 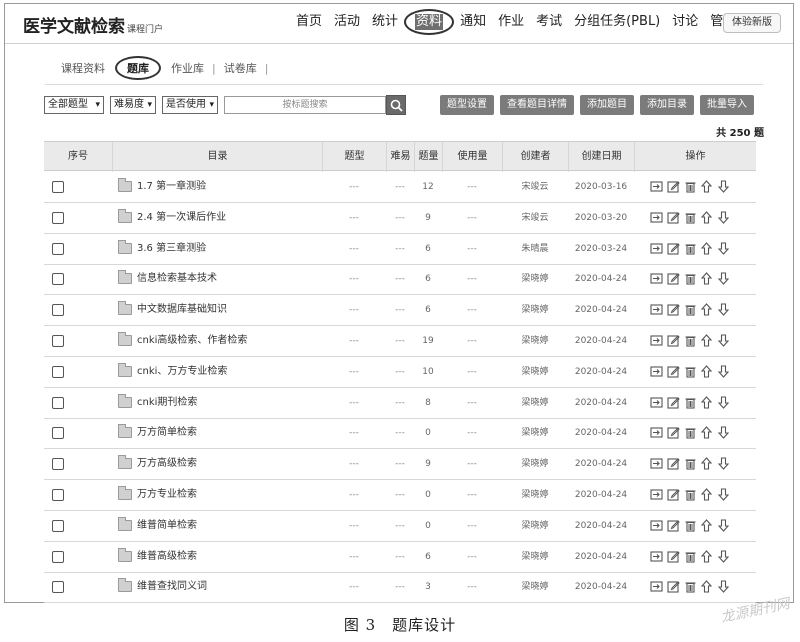 What do you see at coordinates (549, 23) in the screenshot?
I see `nav-item-6: 考试` at bounding box center [549, 23].